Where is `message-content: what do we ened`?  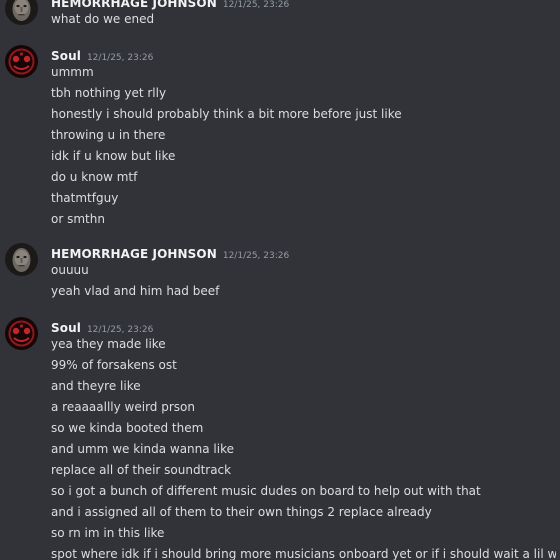 message-content: what do we ened is located at coordinates (303, 19).